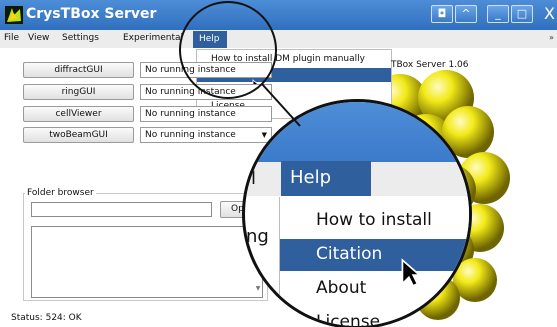 This screenshot has width=557, height=327. I want to click on scroll-down-arrow-icon: ▼, so click(258, 290).